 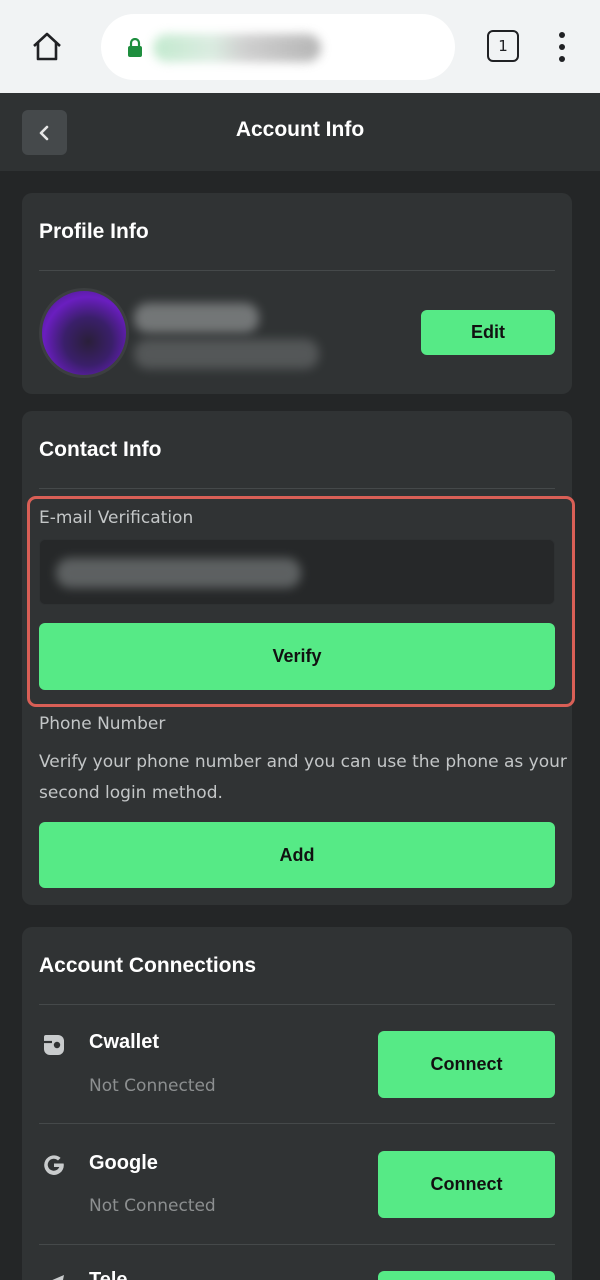 I want to click on edit-button: Edit, so click(x=488, y=332).